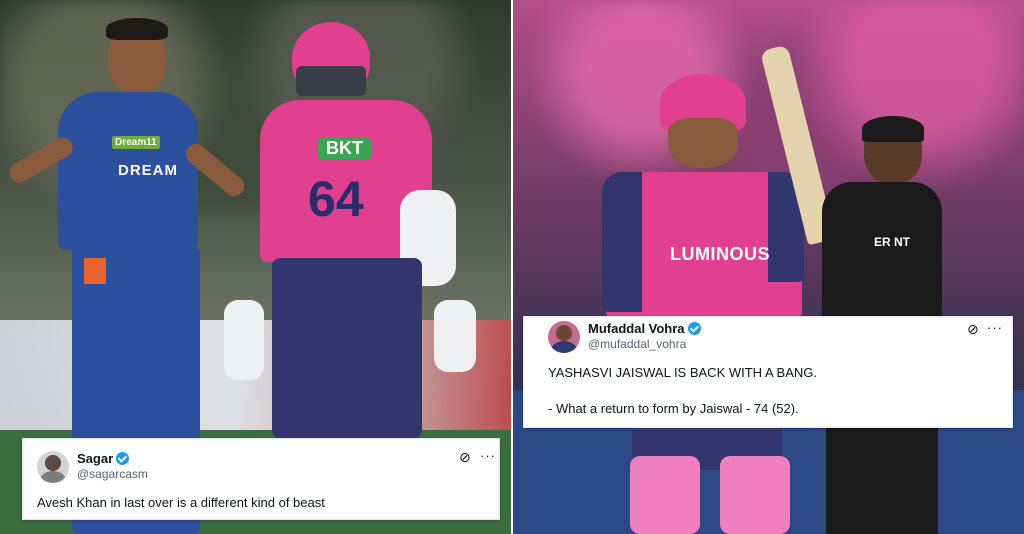 This screenshot has width=1024, height=534. Describe the element at coordinates (882, 257) in the screenshot. I see `umpire-shirt` at that location.